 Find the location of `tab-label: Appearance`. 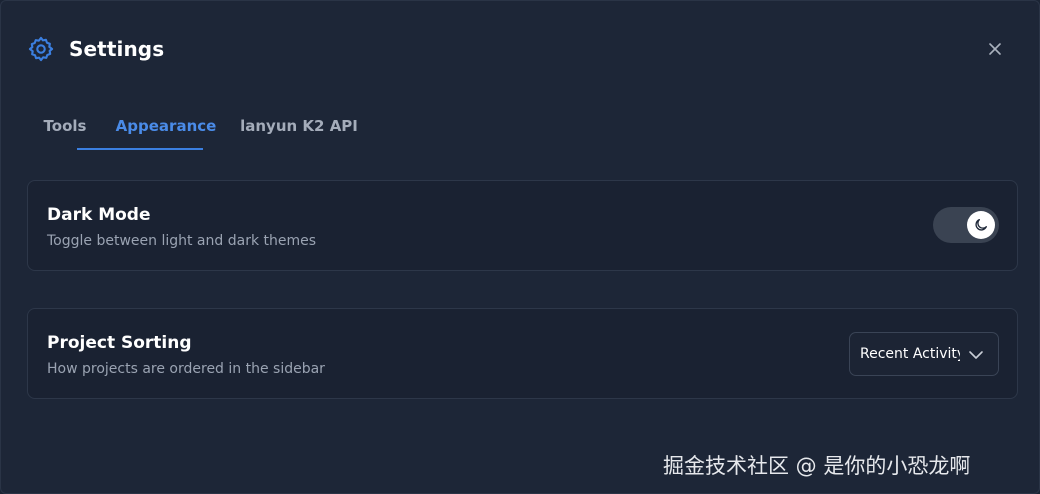

tab-label: Appearance is located at coordinates (166, 126).